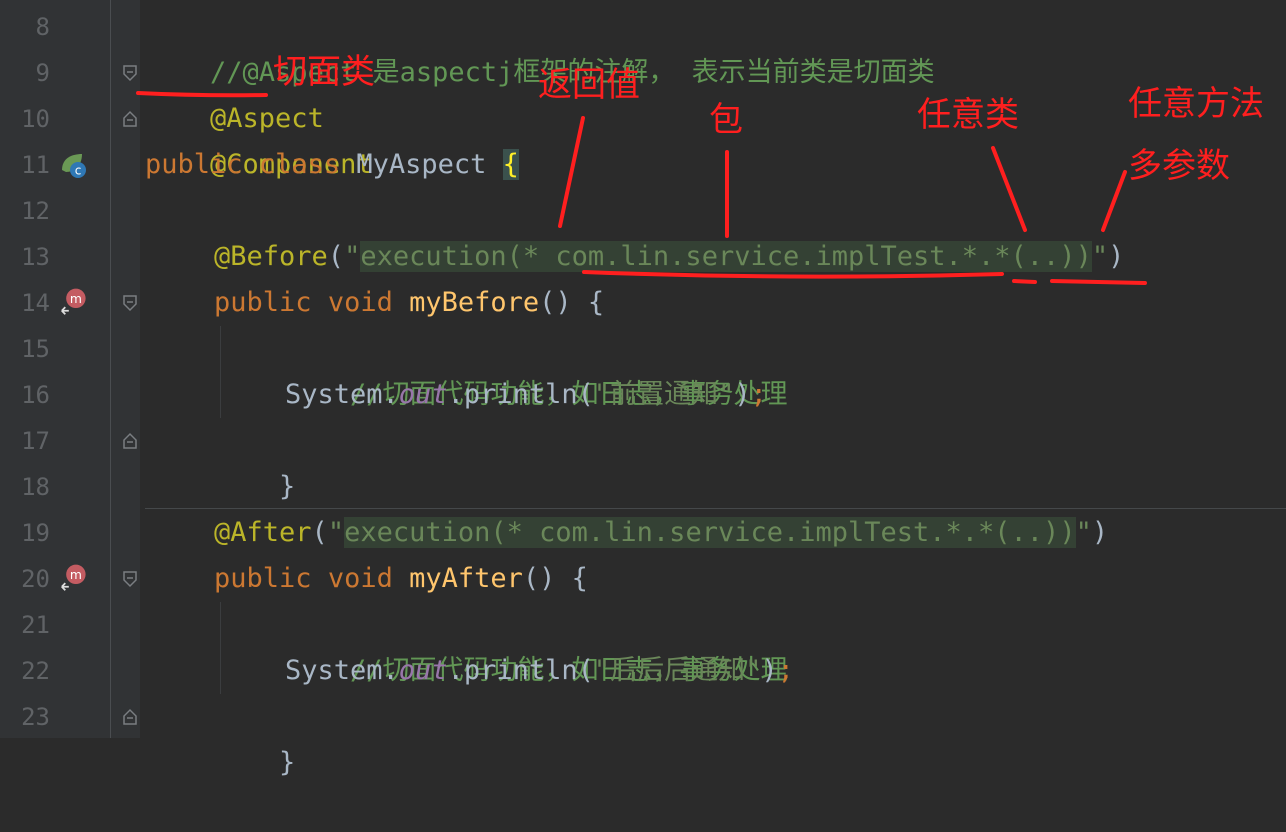 The height and width of the screenshot is (832, 1286). Describe the element at coordinates (287, 762) in the screenshot. I see `brace: }` at that location.